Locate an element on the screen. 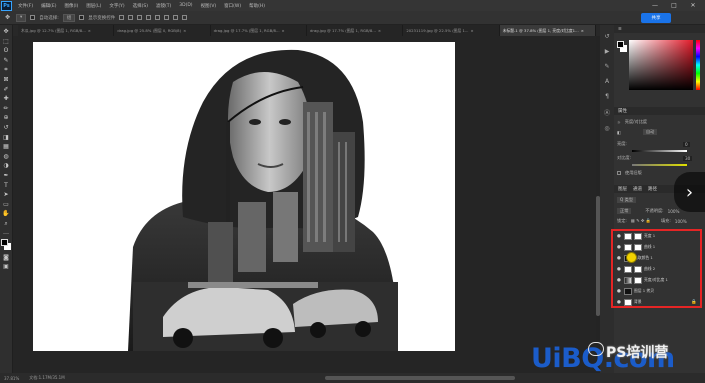 The width and height of the screenshot is (705, 383). mask-icon: ◧ is located at coordinates (619, 132).